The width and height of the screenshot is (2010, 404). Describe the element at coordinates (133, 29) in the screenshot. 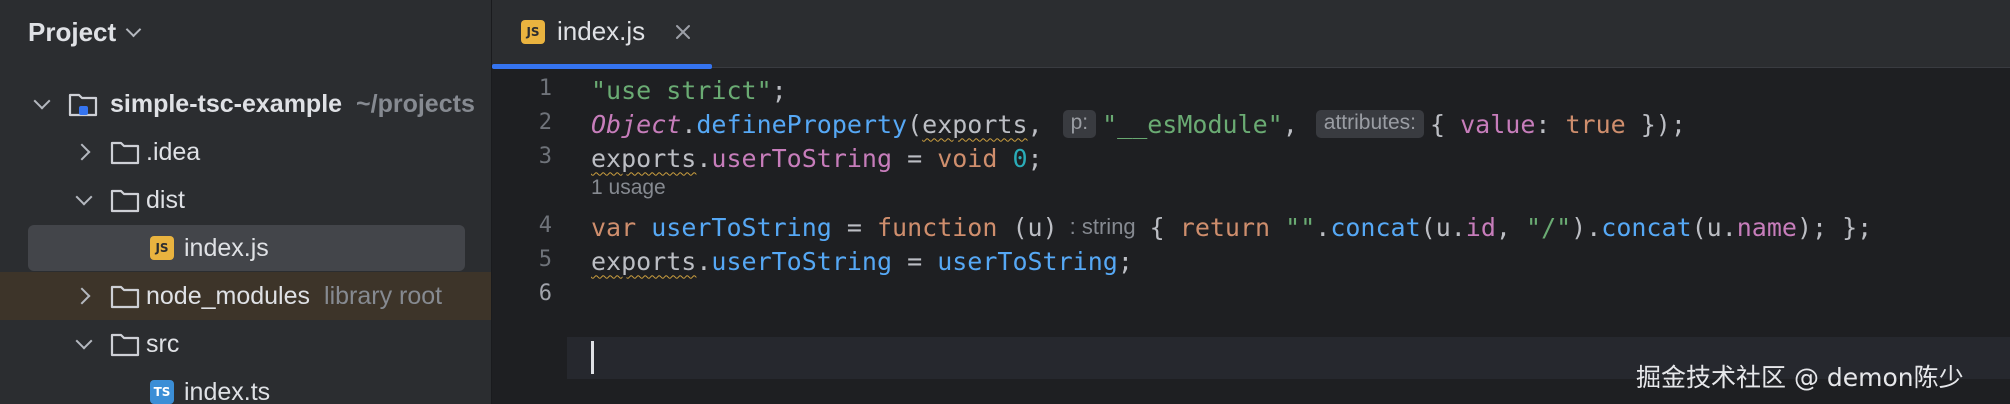

I see `chevron-down-icon` at that location.